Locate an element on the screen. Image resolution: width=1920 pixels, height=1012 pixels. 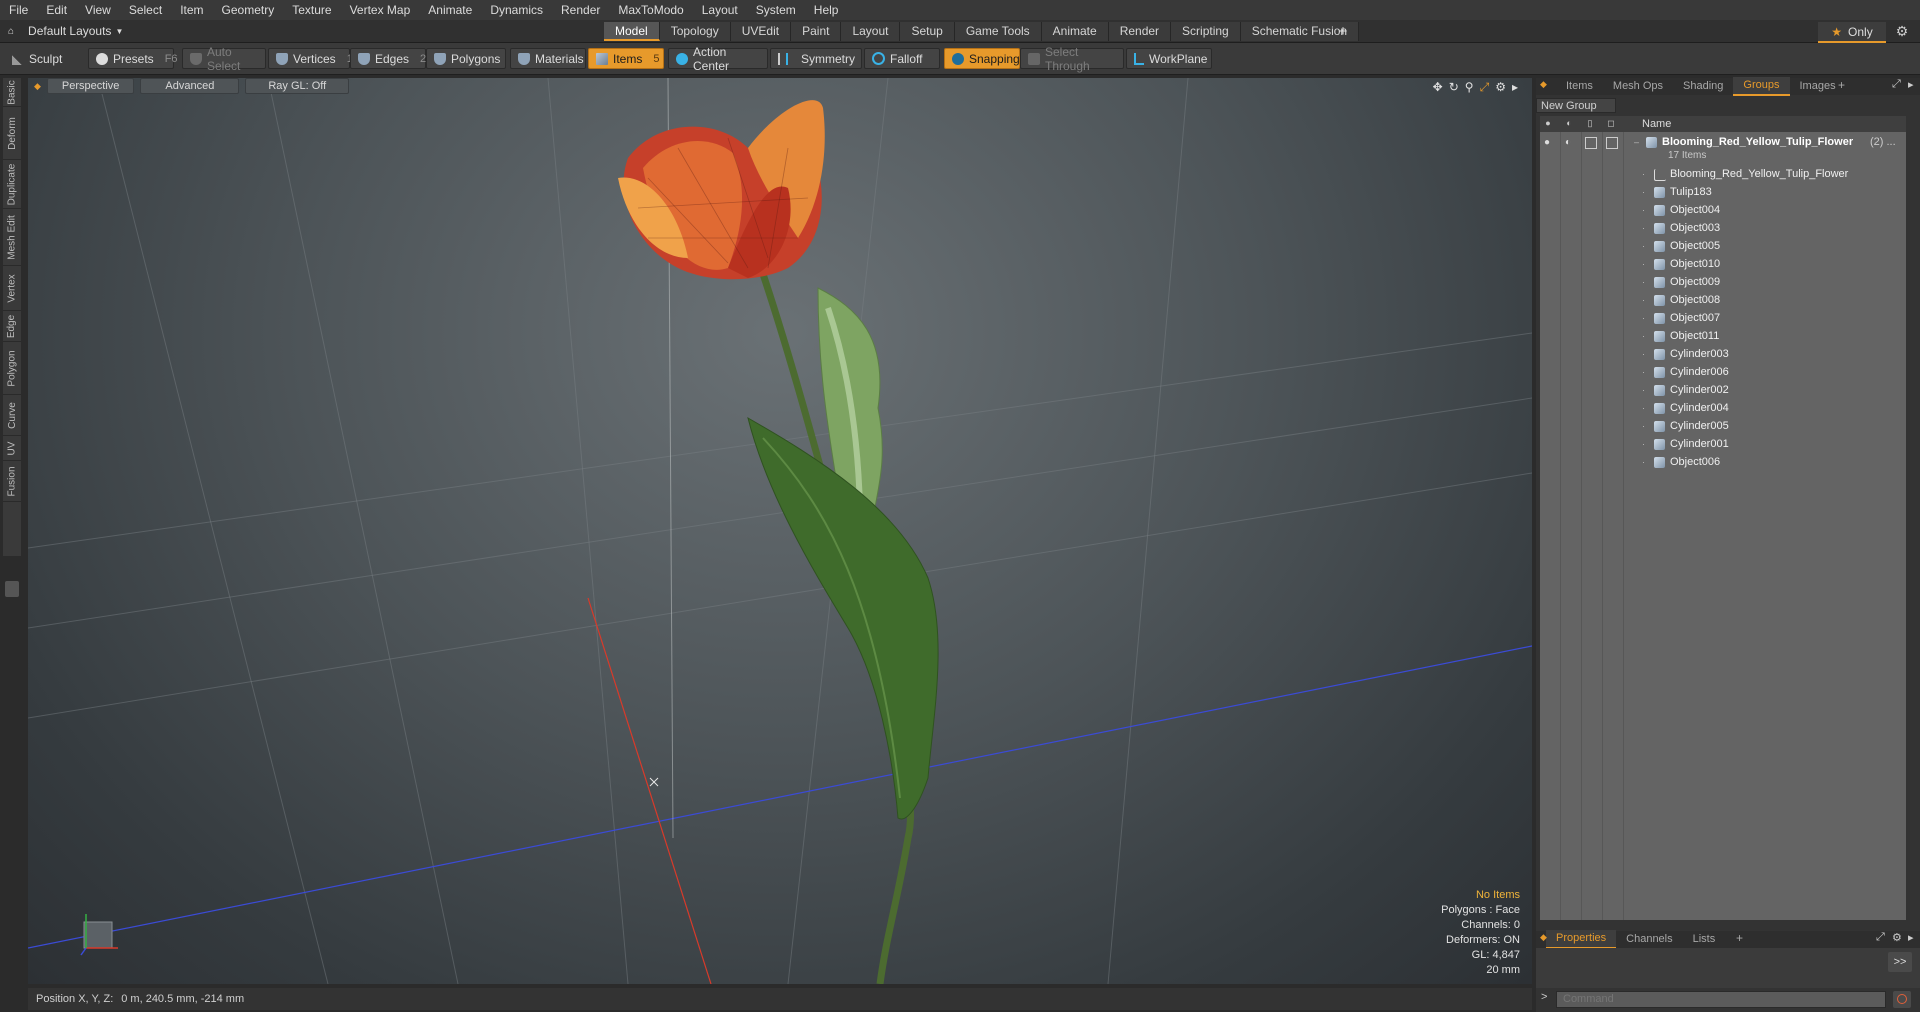
name-column-header: Name is located at coordinates (1656, 124).